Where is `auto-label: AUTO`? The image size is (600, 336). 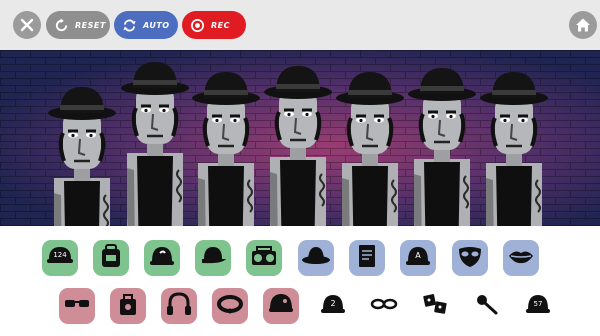 auto-label: AUTO is located at coordinates (156, 25).